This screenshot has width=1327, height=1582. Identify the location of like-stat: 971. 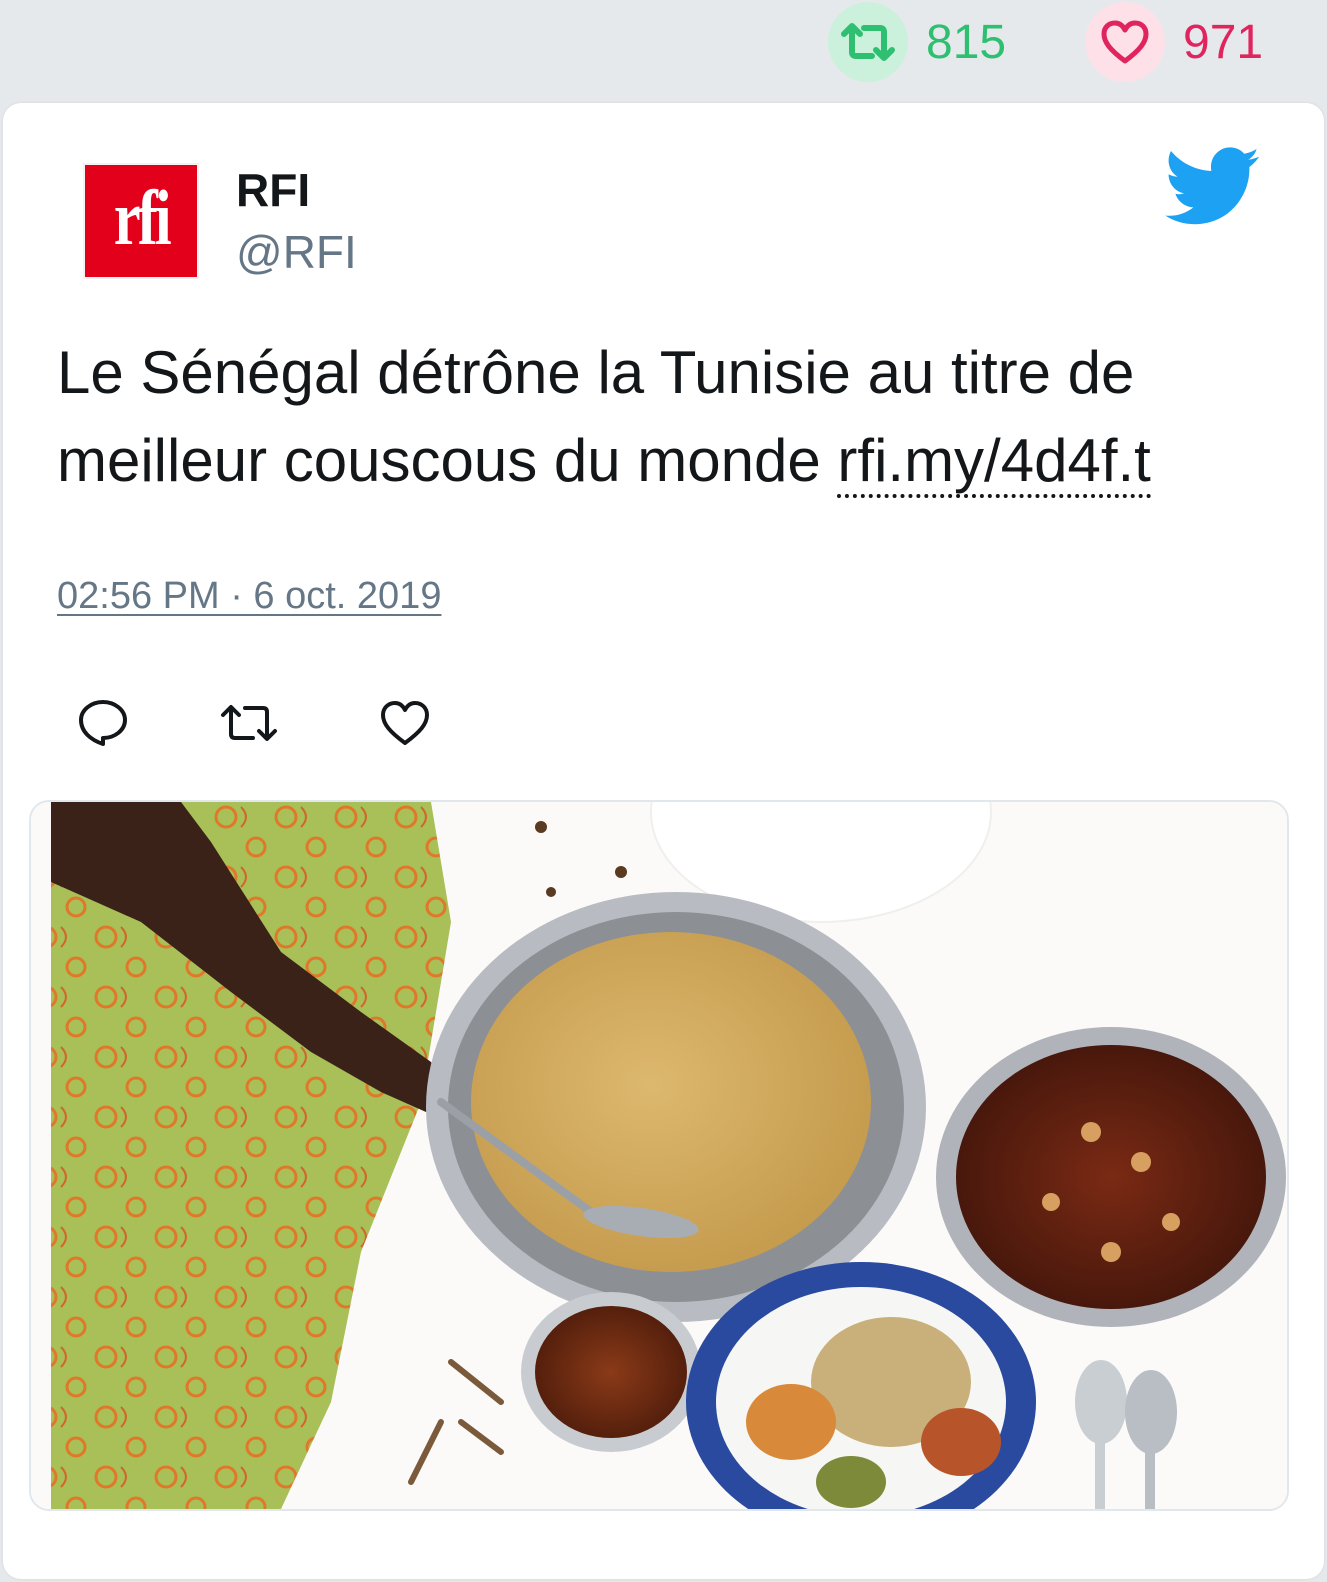
(1174, 42).